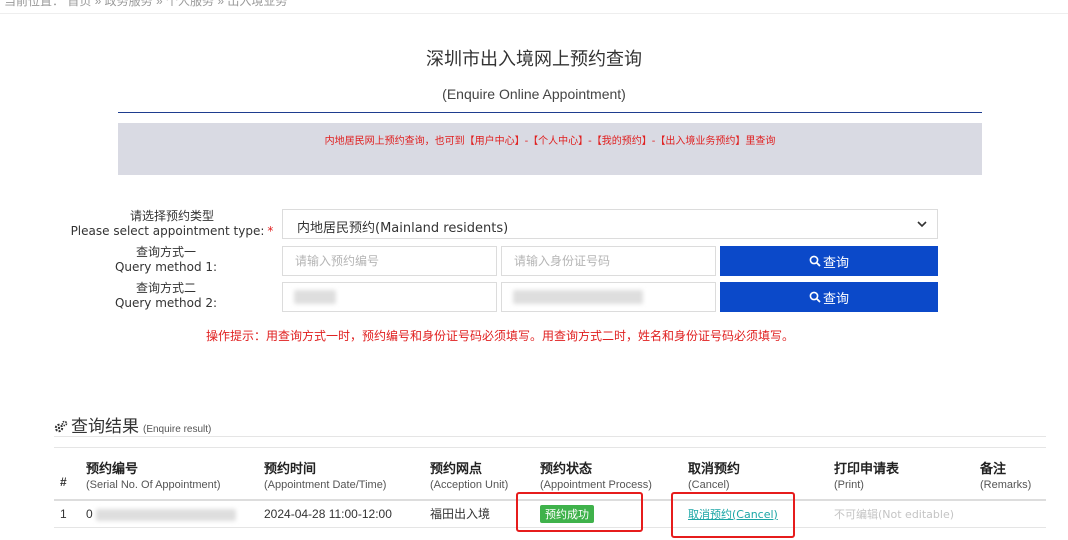 The height and width of the screenshot is (540, 1068). I want to click on search-button-2: 查询, so click(829, 297).